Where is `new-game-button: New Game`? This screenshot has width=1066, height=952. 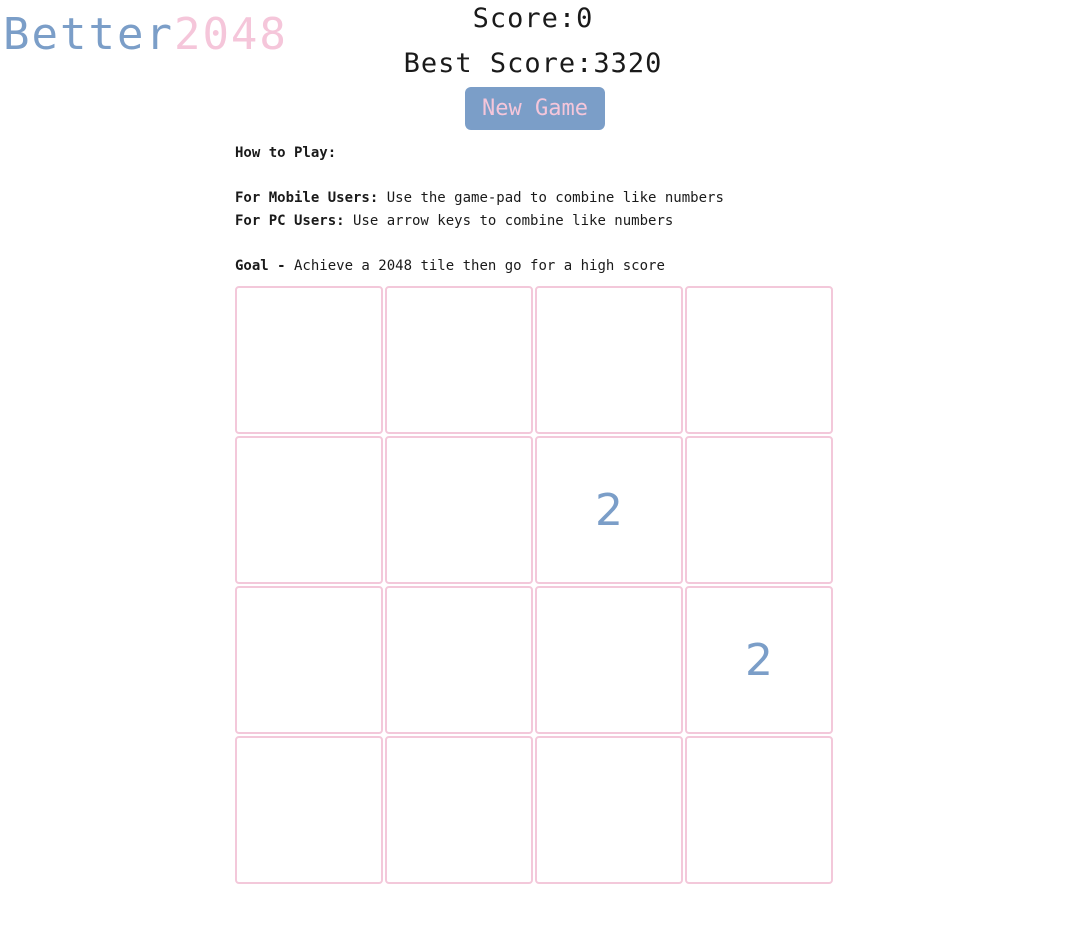
new-game-button: New Game is located at coordinates (535, 108).